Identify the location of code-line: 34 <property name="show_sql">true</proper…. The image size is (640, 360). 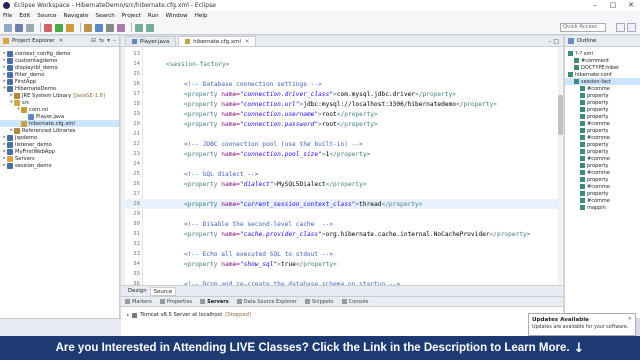
(340, 264).